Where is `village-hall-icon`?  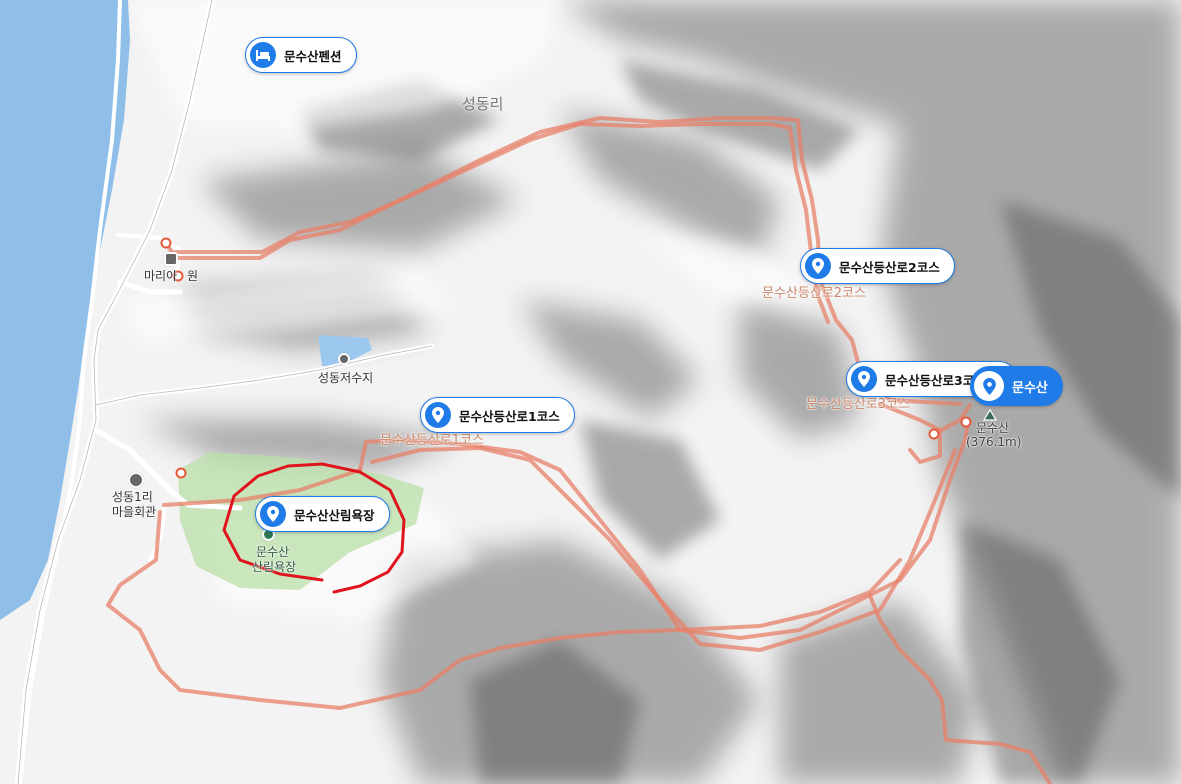
village-hall-icon is located at coordinates (136, 480).